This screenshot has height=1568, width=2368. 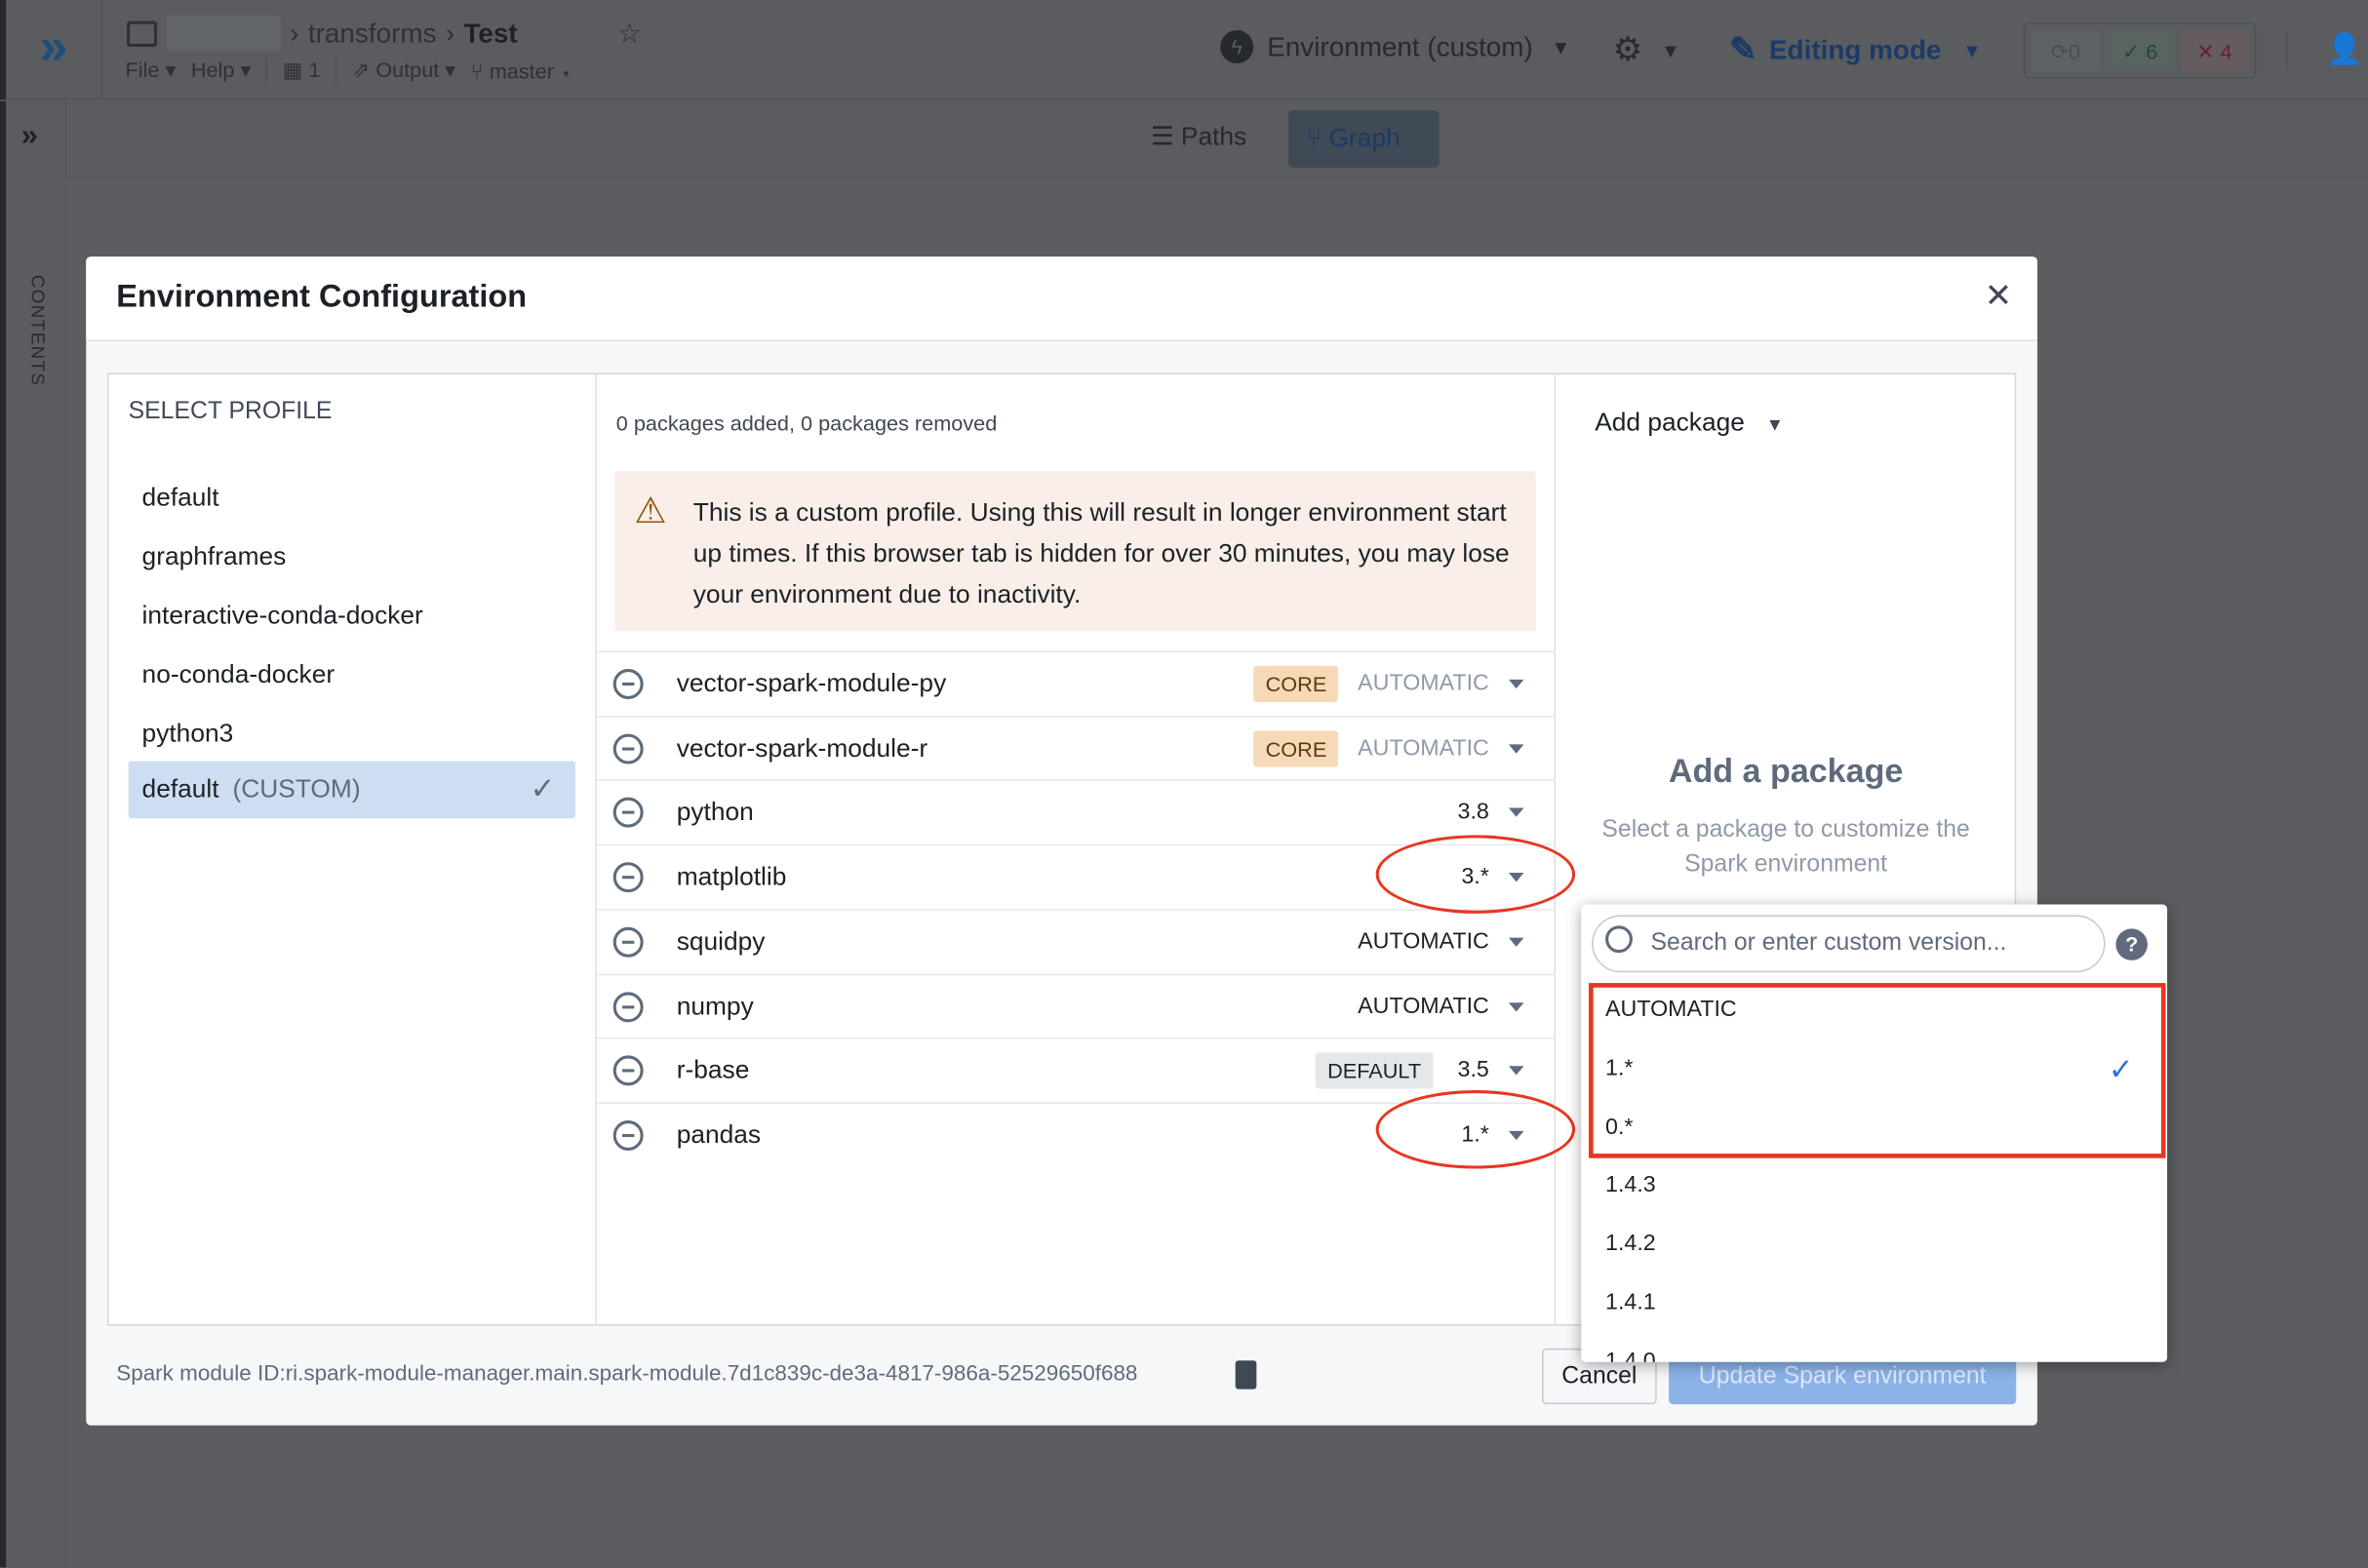 I want to click on breadcrumb-test: Test, so click(x=491, y=32).